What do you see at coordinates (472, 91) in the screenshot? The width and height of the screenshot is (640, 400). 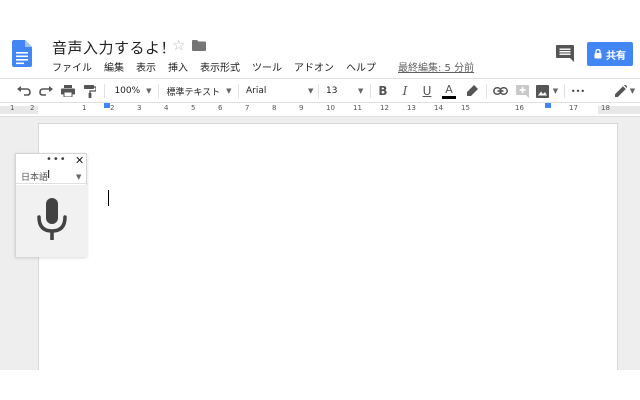 I see `highlighter-icon` at bounding box center [472, 91].